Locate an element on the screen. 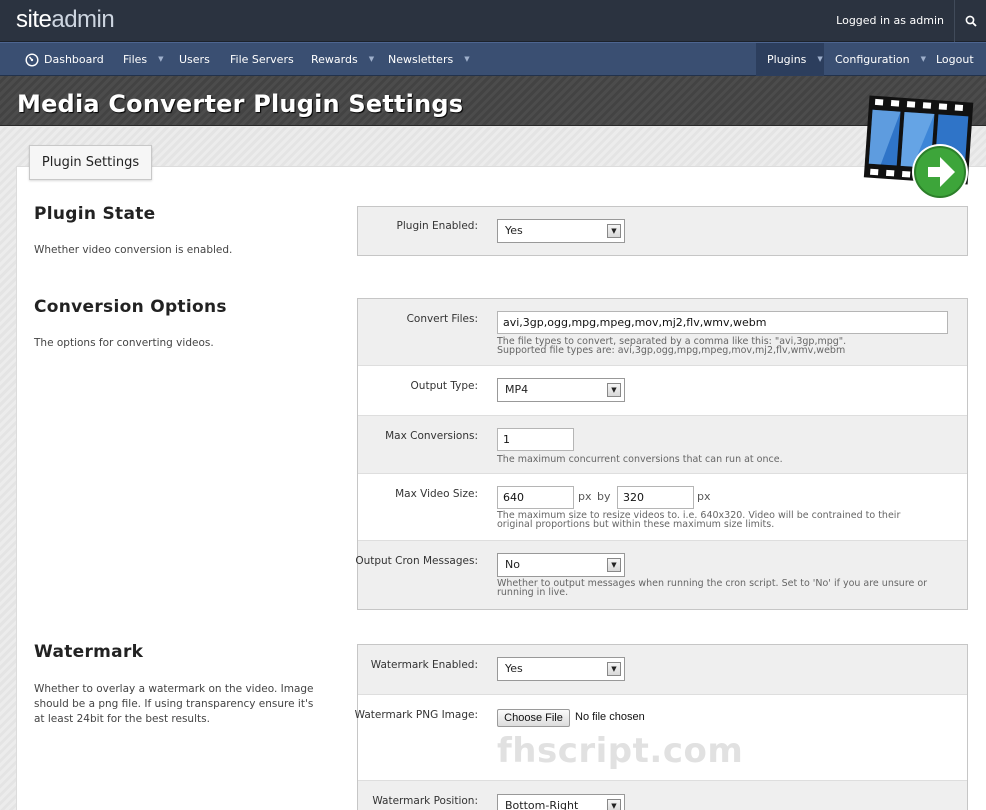 The image size is (986, 810). output-type-value: MP4 is located at coordinates (517, 389).